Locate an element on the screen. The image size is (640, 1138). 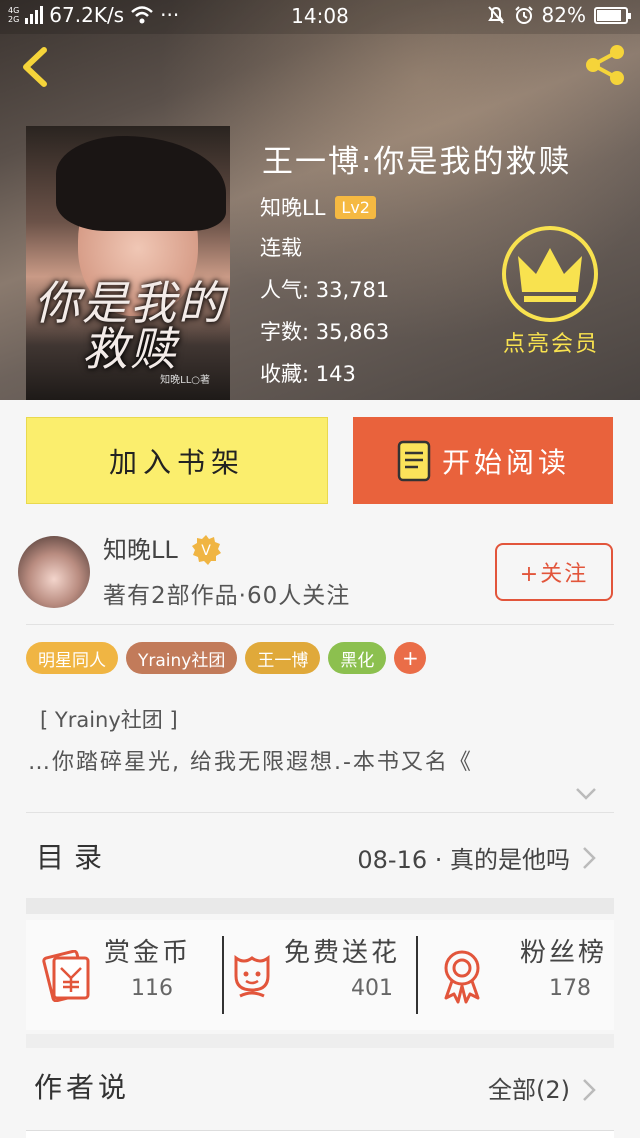
medal-icon is located at coordinates (462, 977).